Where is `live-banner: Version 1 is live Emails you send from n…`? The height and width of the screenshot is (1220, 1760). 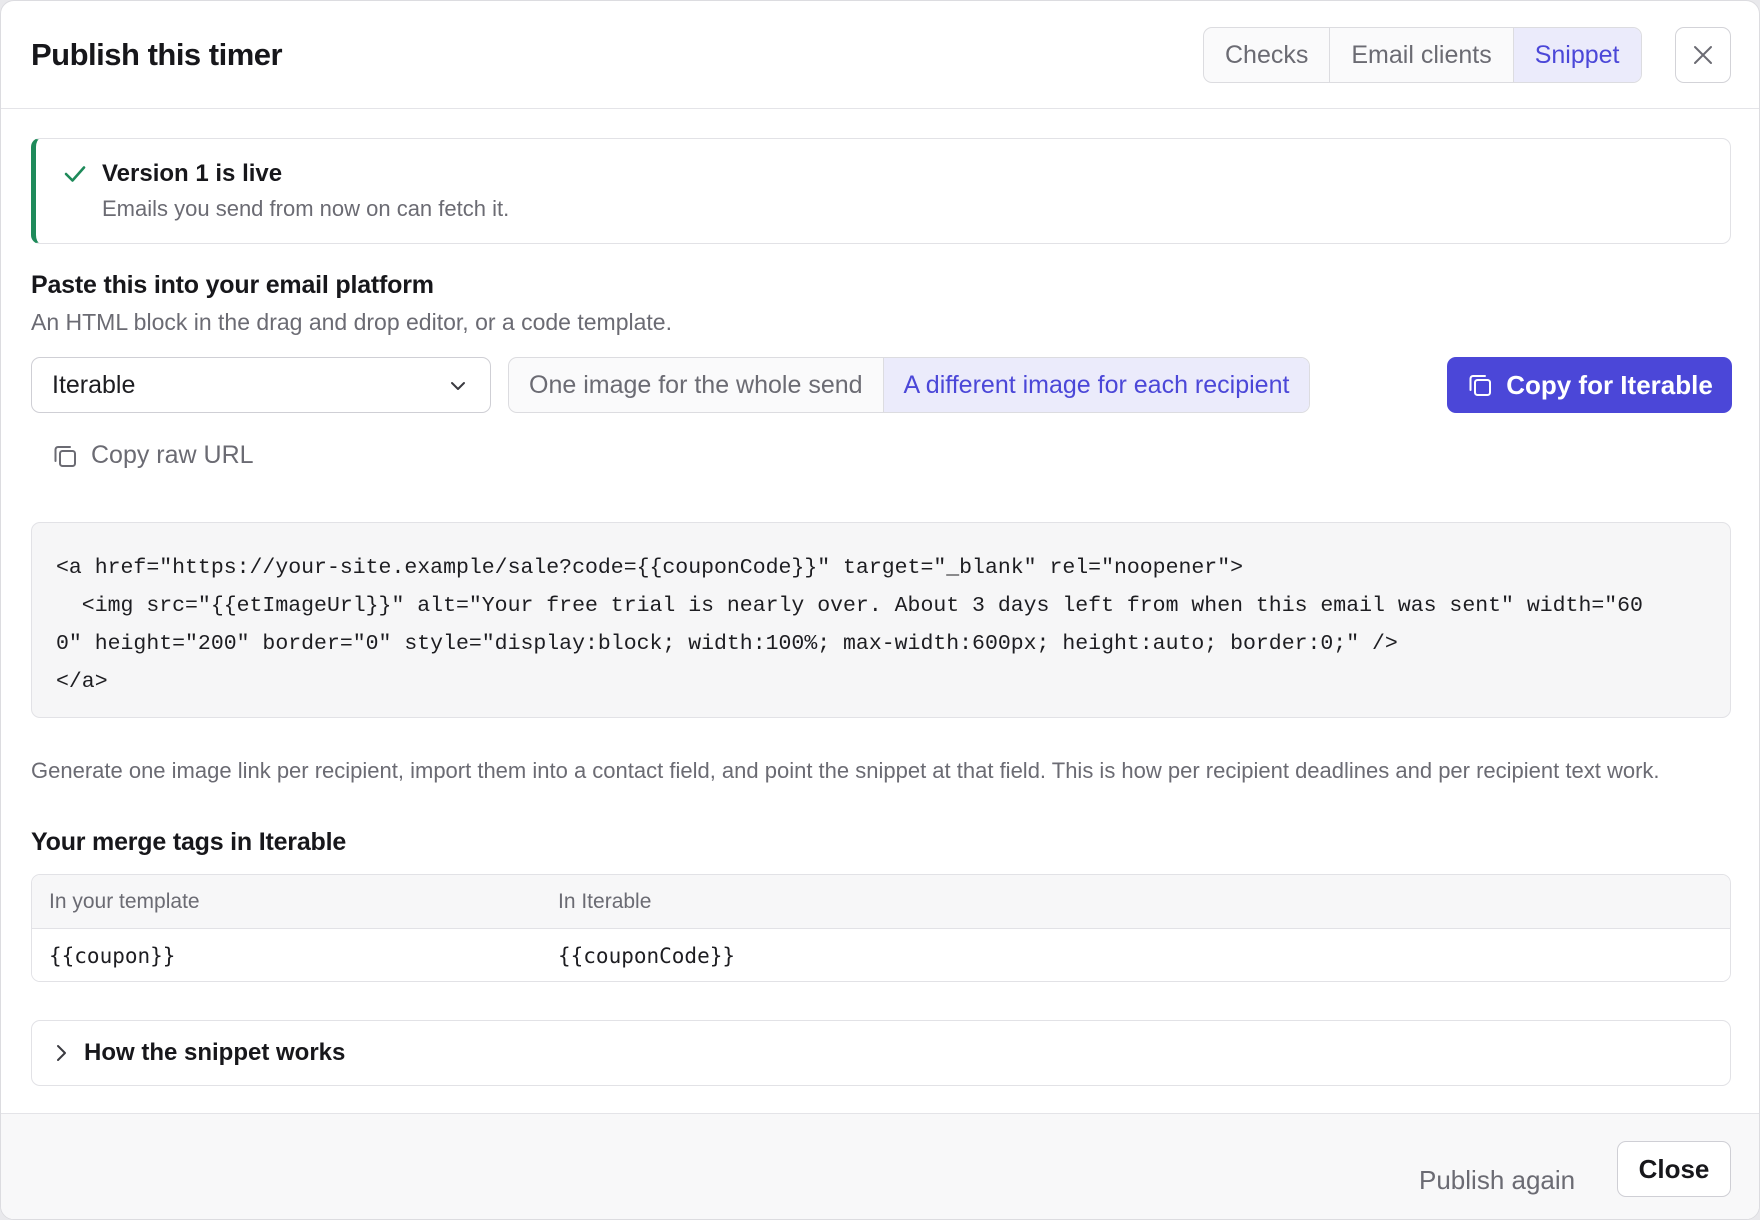
live-banner: Version 1 is live Emails you send from n… is located at coordinates (881, 191).